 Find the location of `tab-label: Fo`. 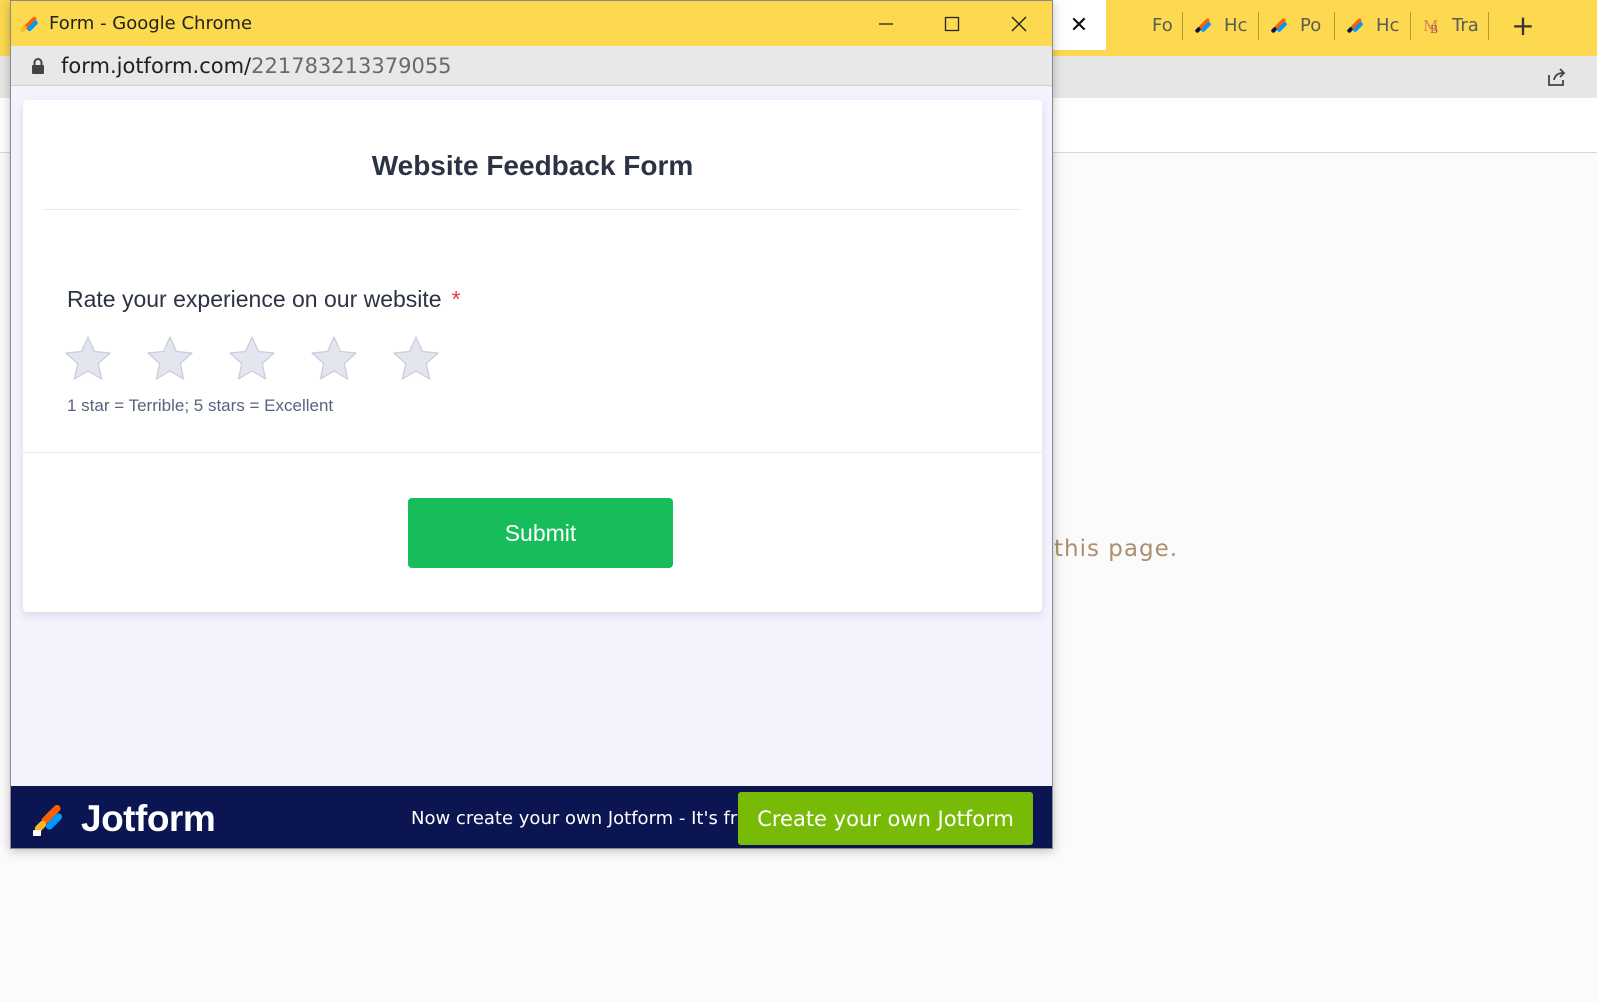

tab-label: Fo is located at coordinates (1162, 25).